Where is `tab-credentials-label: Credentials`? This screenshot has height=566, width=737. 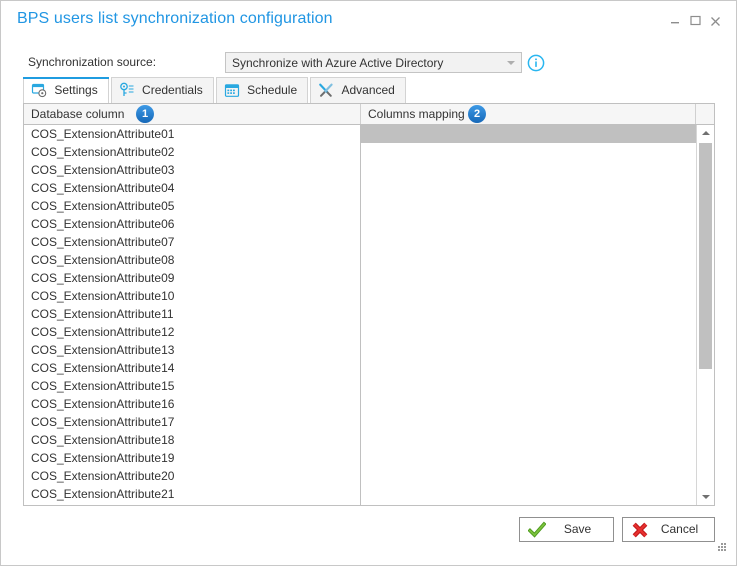
tab-credentials-label: Credentials is located at coordinates (172, 90).